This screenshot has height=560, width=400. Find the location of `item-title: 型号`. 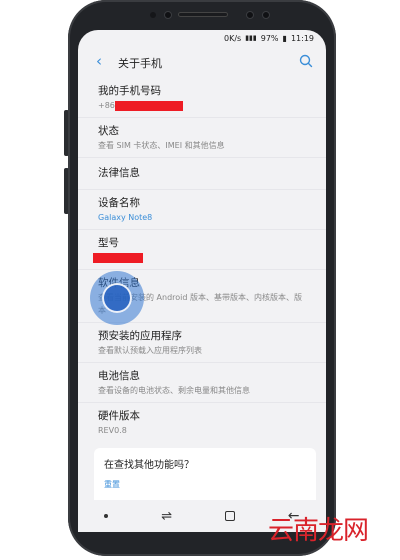

item-title: 型号 is located at coordinates (108, 243).